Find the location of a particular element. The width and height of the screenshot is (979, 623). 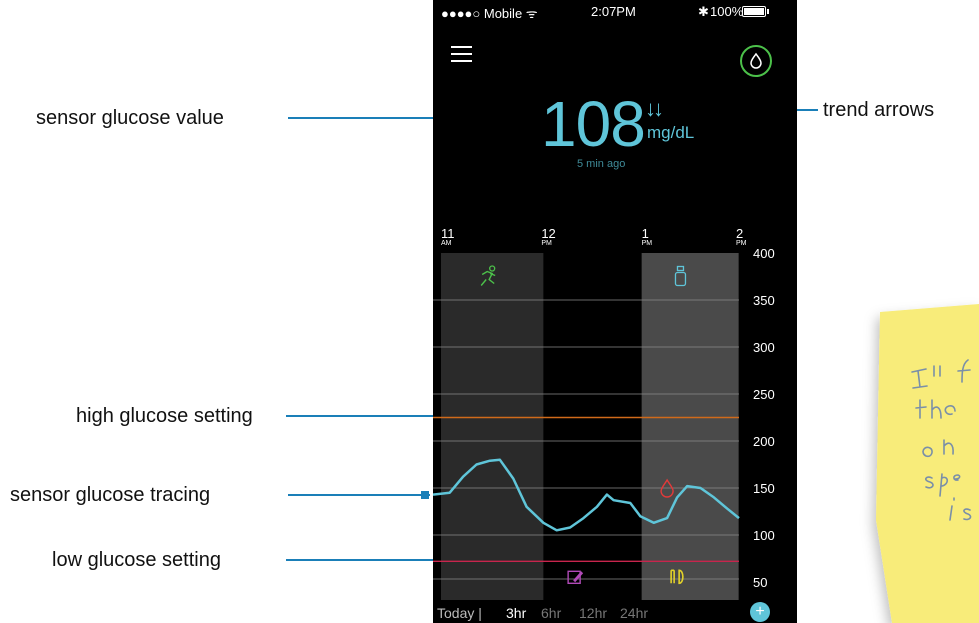

note-icon is located at coordinates (575, 577).